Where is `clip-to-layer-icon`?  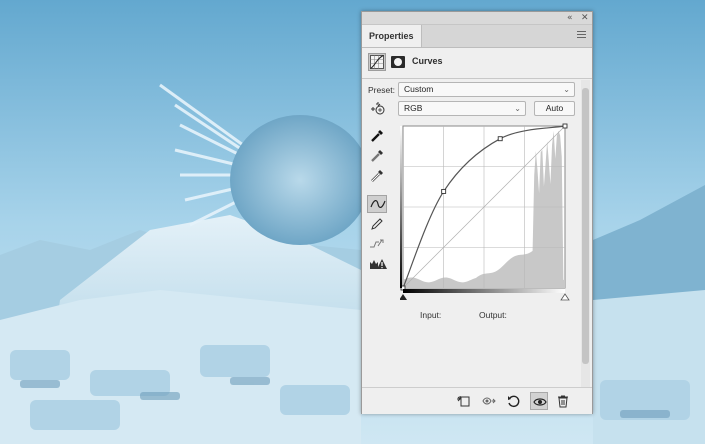 clip-to-layer-icon is located at coordinates (463, 401).